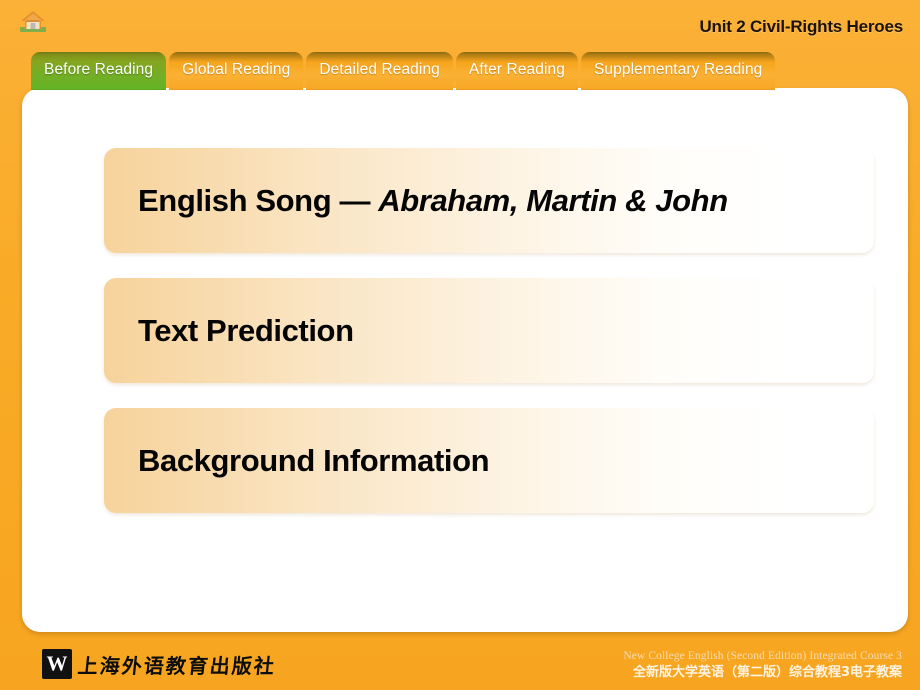 The height and width of the screenshot is (690, 920). Describe the element at coordinates (177, 665) in the screenshot. I see `publisher-name: 上海外语教育出版社` at that location.